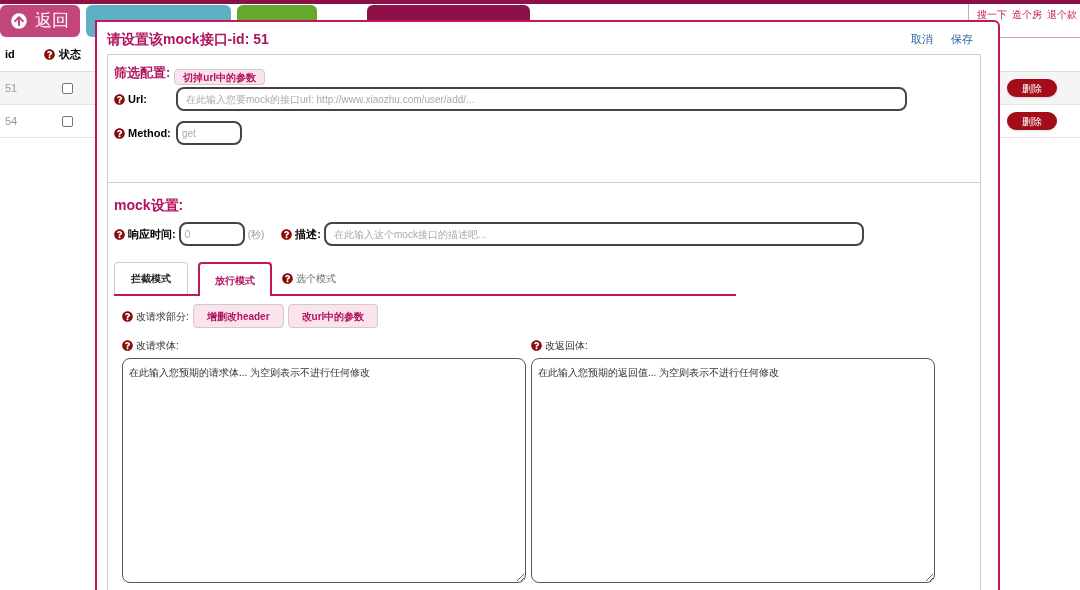  I want to click on field-label: 响应时间:, so click(152, 234).